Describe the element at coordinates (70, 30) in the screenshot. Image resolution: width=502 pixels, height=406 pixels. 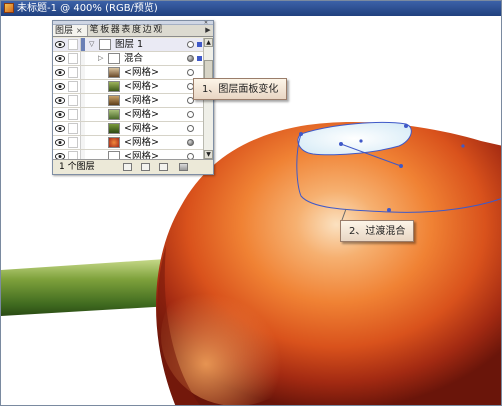
I see `tab-layers: 图层 ×` at that location.